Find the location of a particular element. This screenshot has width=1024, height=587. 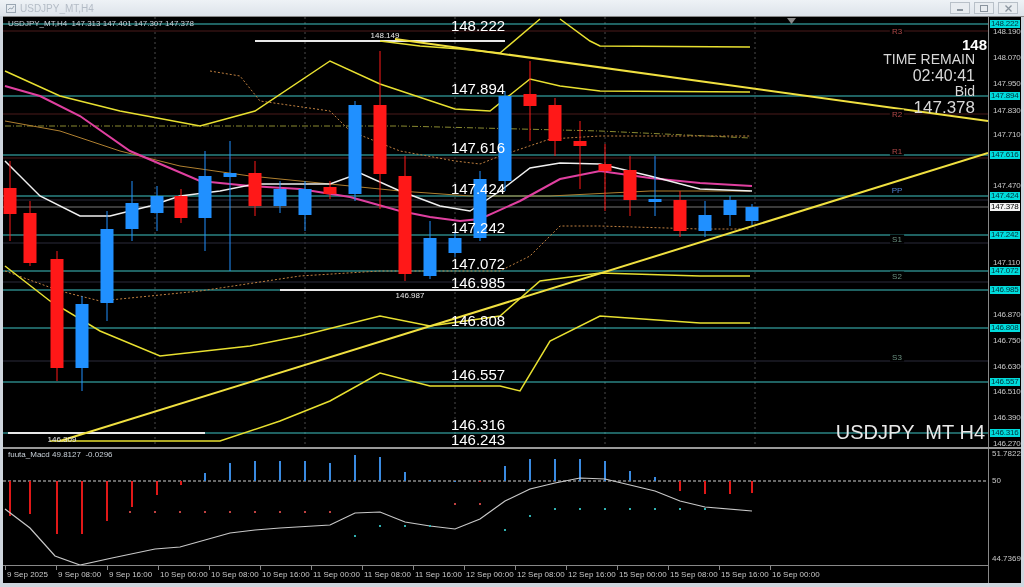

pivot-label: S3 is located at coordinates (897, 357).